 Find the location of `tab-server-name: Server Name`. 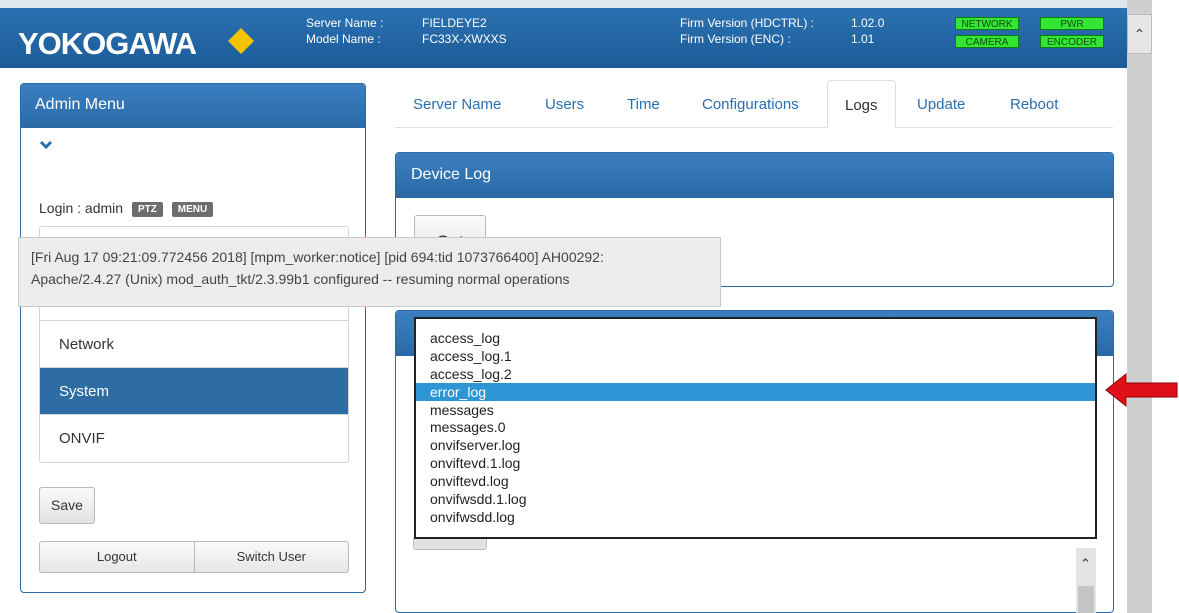

tab-server-name: Server Name is located at coordinates (457, 104).